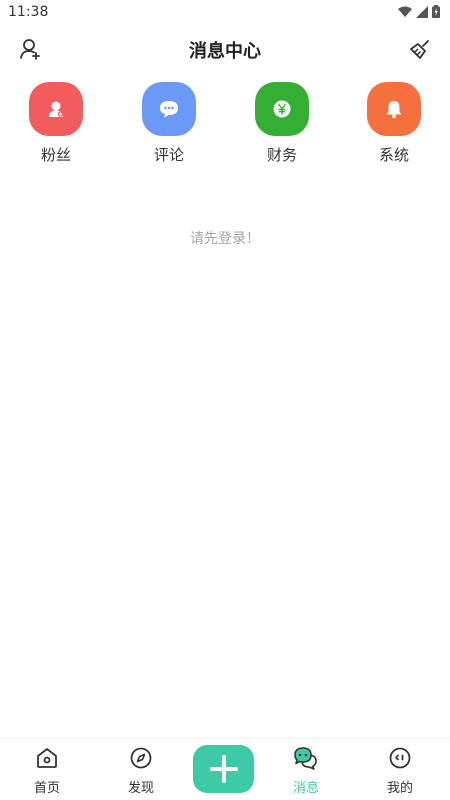 The image size is (450, 800). I want to click on tab-home: 首页, so click(47, 770).